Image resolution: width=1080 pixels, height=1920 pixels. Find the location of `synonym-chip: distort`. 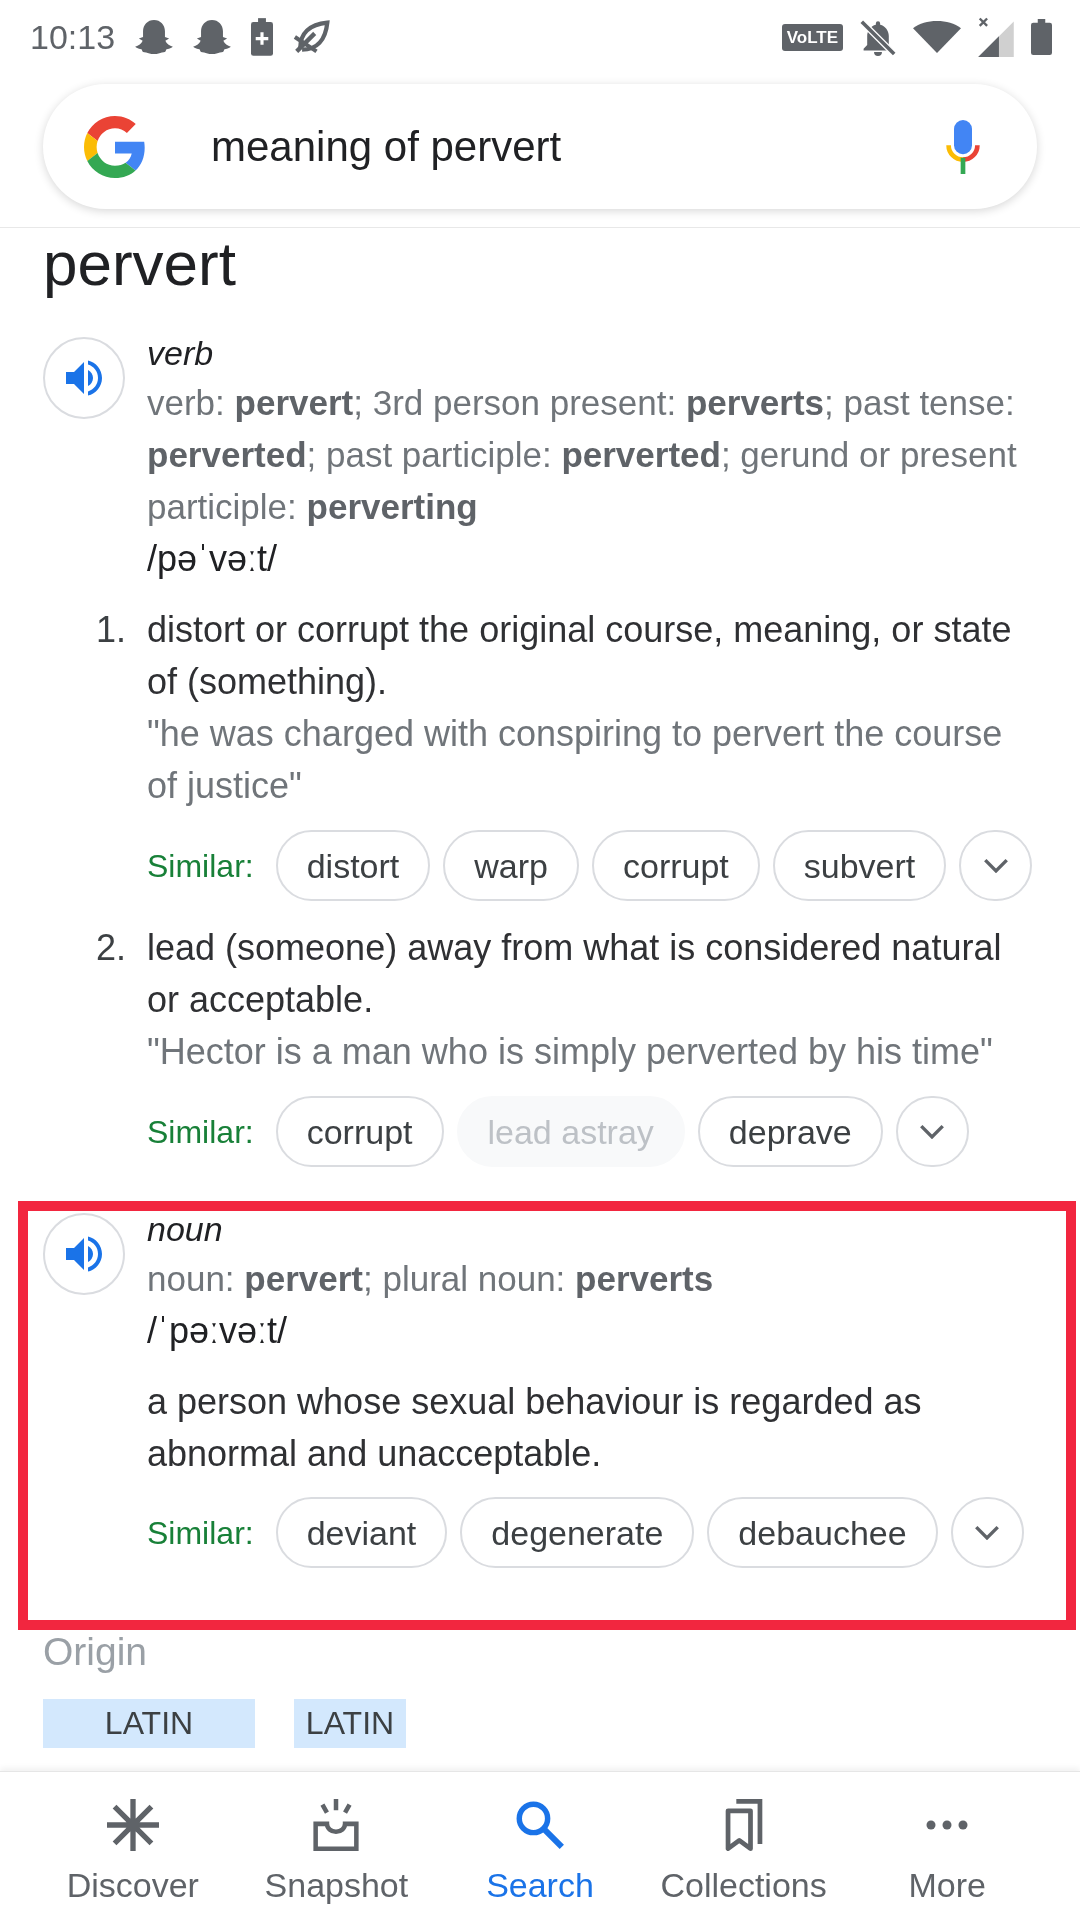

synonym-chip: distort is located at coordinates (353, 865).